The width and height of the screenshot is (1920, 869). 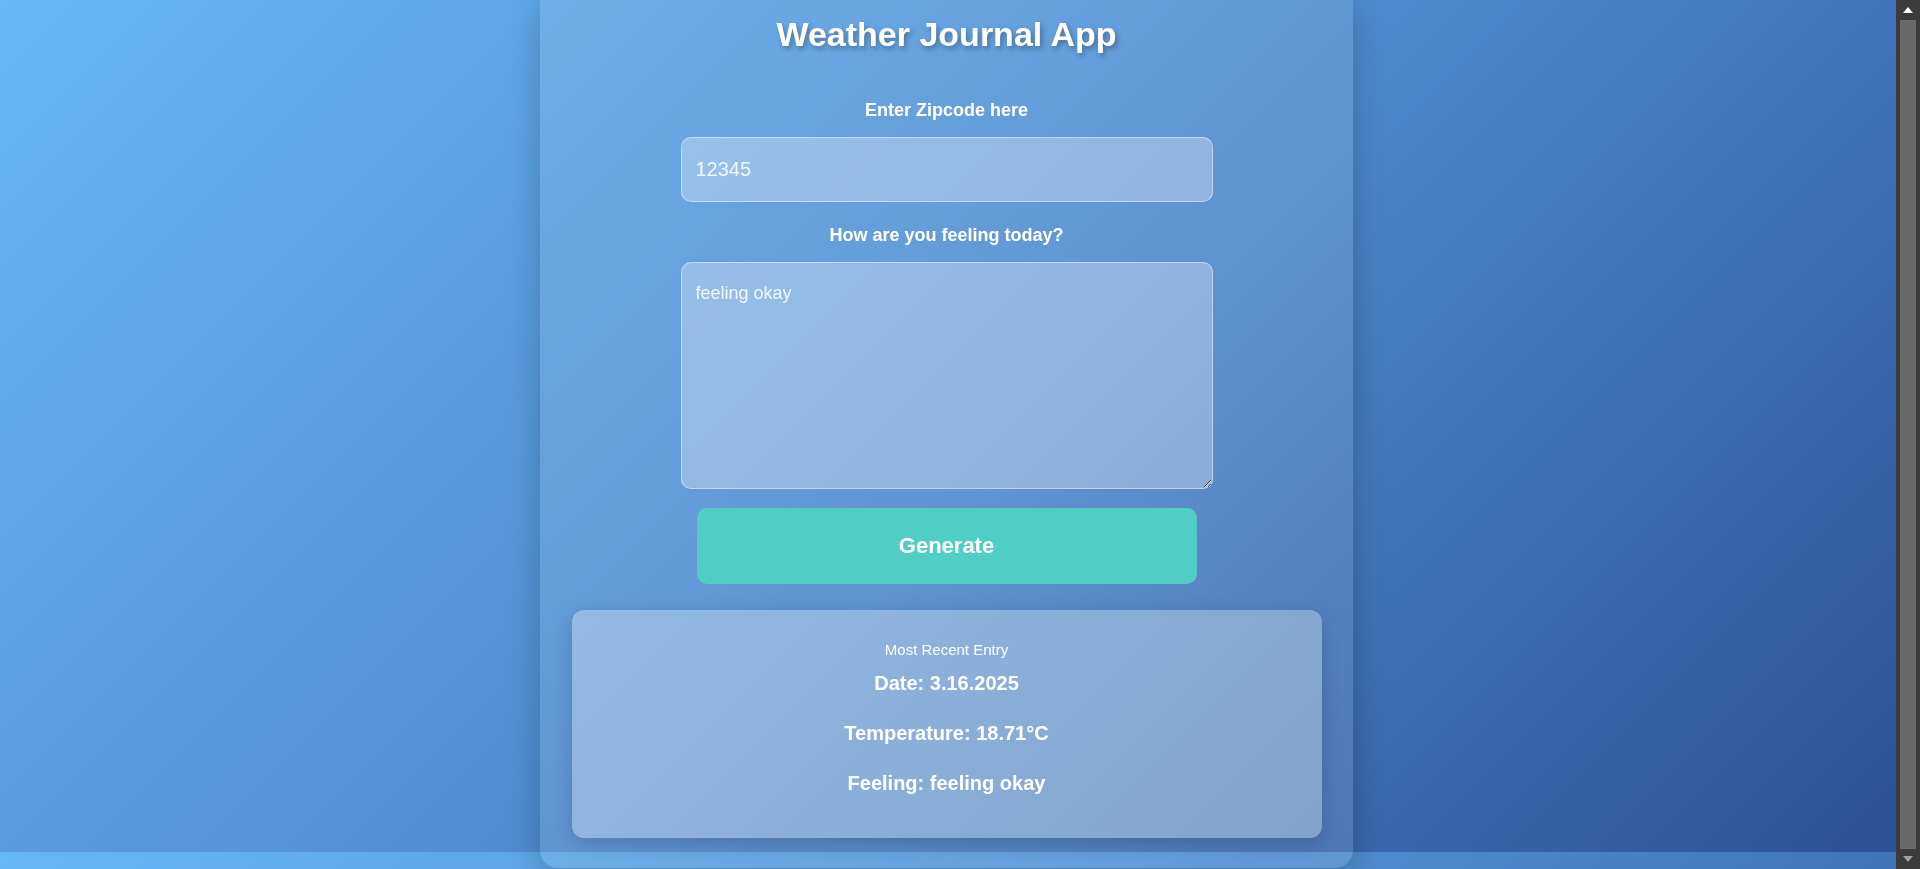 I want to click on scroll-up-arrow-icon, so click(x=1908, y=10).